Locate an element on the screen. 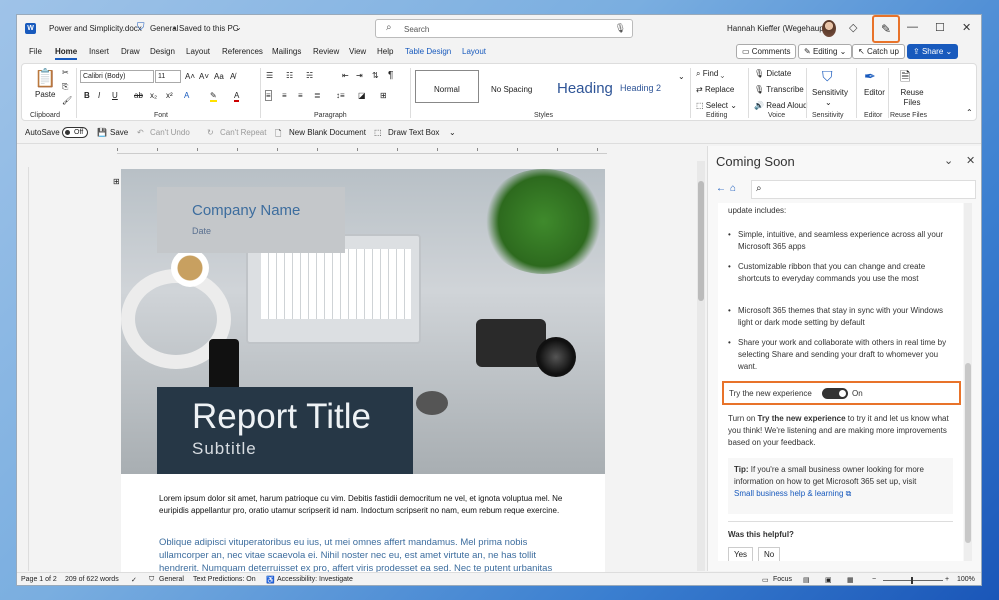  catch-up-button: ↖ Catch up is located at coordinates (878, 51).